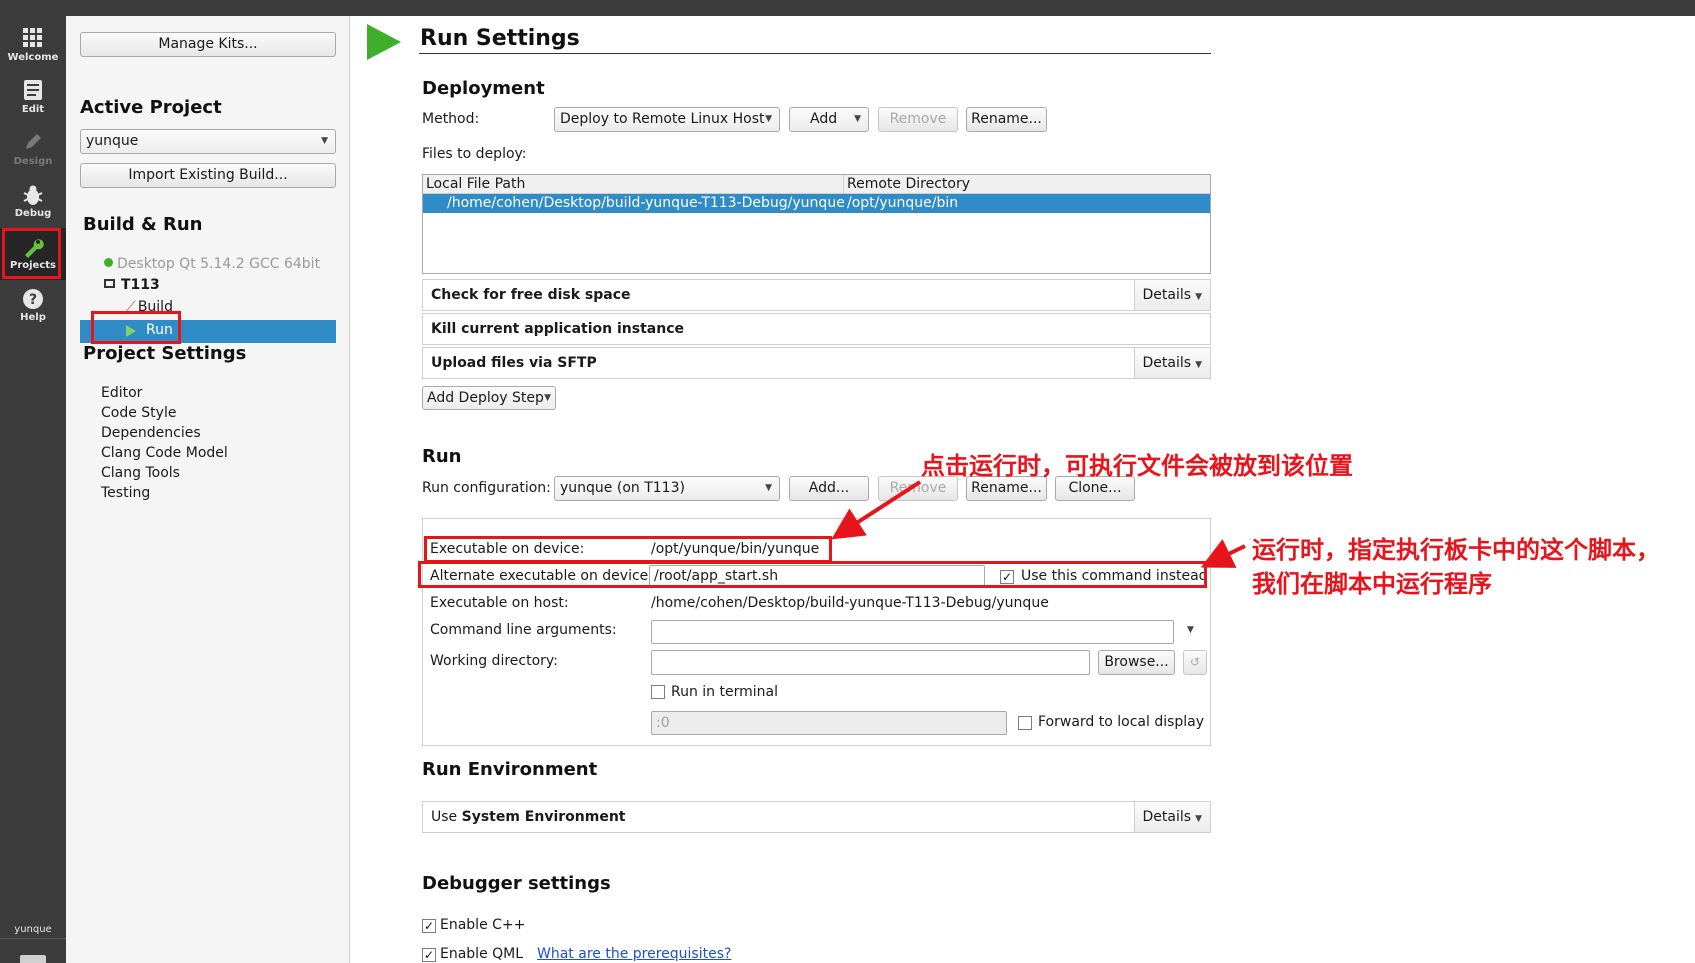 Image resolution: width=1695 pixels, height=963 pixels. Describe the element at coordinates (1025, 723) in the screenshot. I see `forward-display-checkbox` at that location.